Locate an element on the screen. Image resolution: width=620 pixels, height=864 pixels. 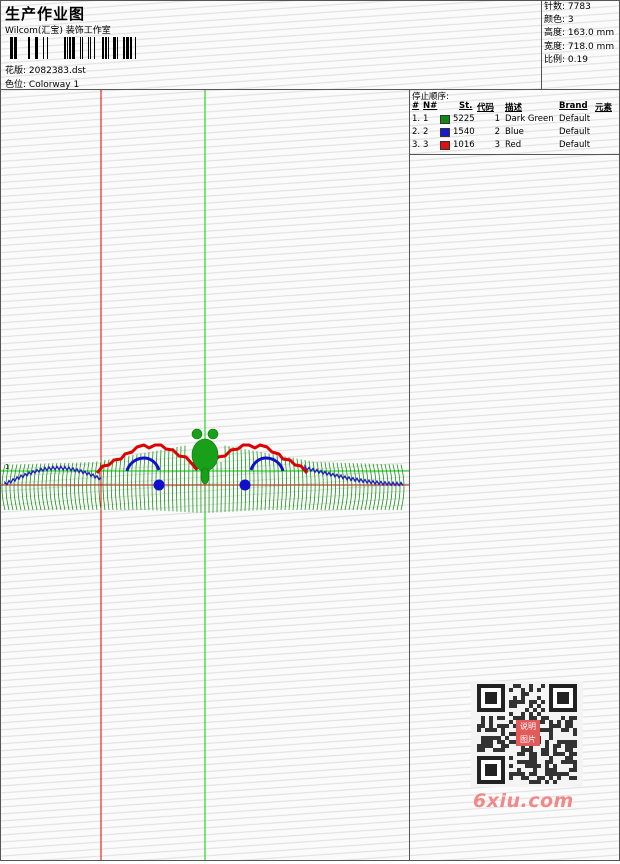
blue-right-knot is located at coordinates (245, 485).